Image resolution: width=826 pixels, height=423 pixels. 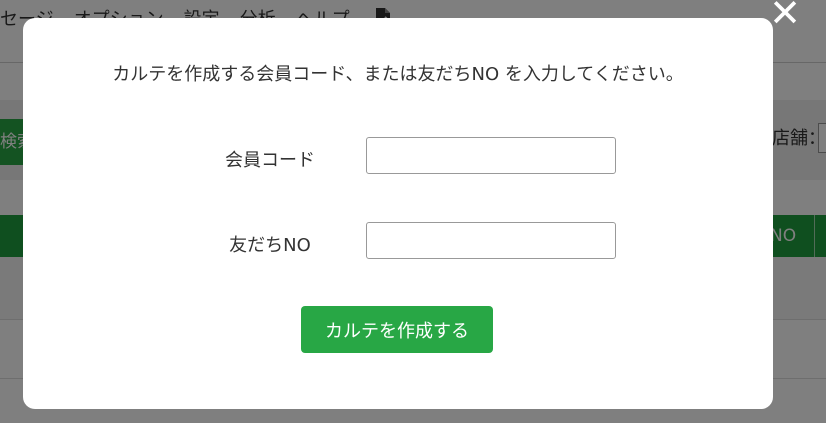 I want to click on create-chart-button: カルテを作成する, so click(x=397, y=329).